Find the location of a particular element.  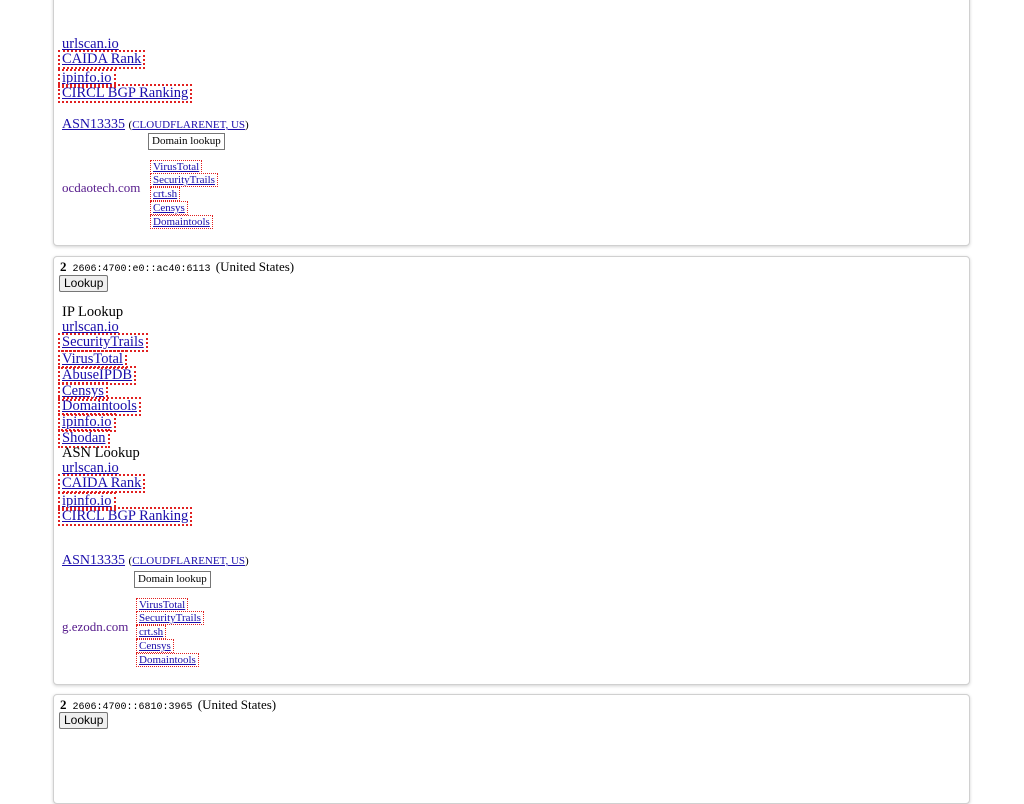

result-header: 2 2606:4700:e0::ac40:6113 (United States) is located at coordinates (177, 267).